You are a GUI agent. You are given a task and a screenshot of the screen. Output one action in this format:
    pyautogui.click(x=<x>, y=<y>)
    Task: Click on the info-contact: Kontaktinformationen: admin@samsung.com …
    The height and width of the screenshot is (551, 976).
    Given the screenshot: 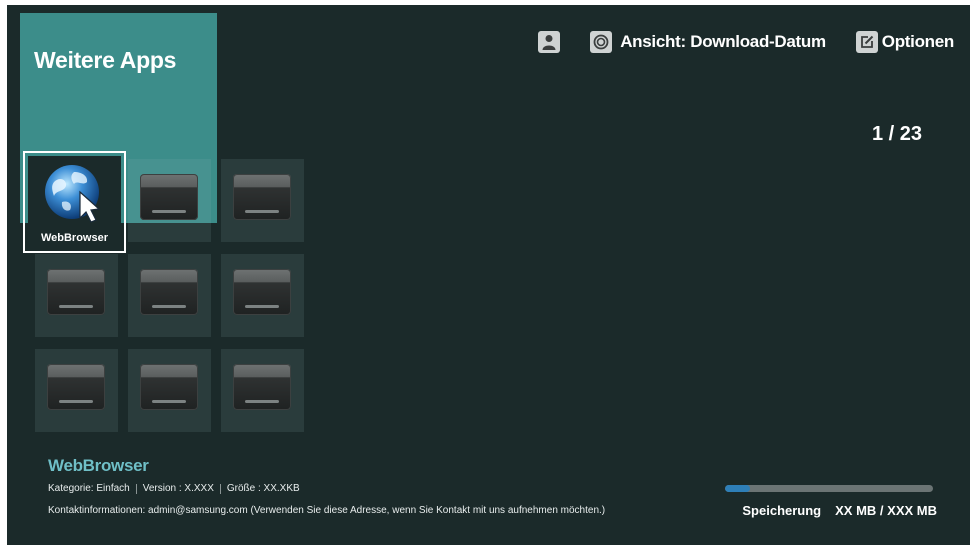 What is the action you would take?
    pyautogui.click(x=327, y=510)
    